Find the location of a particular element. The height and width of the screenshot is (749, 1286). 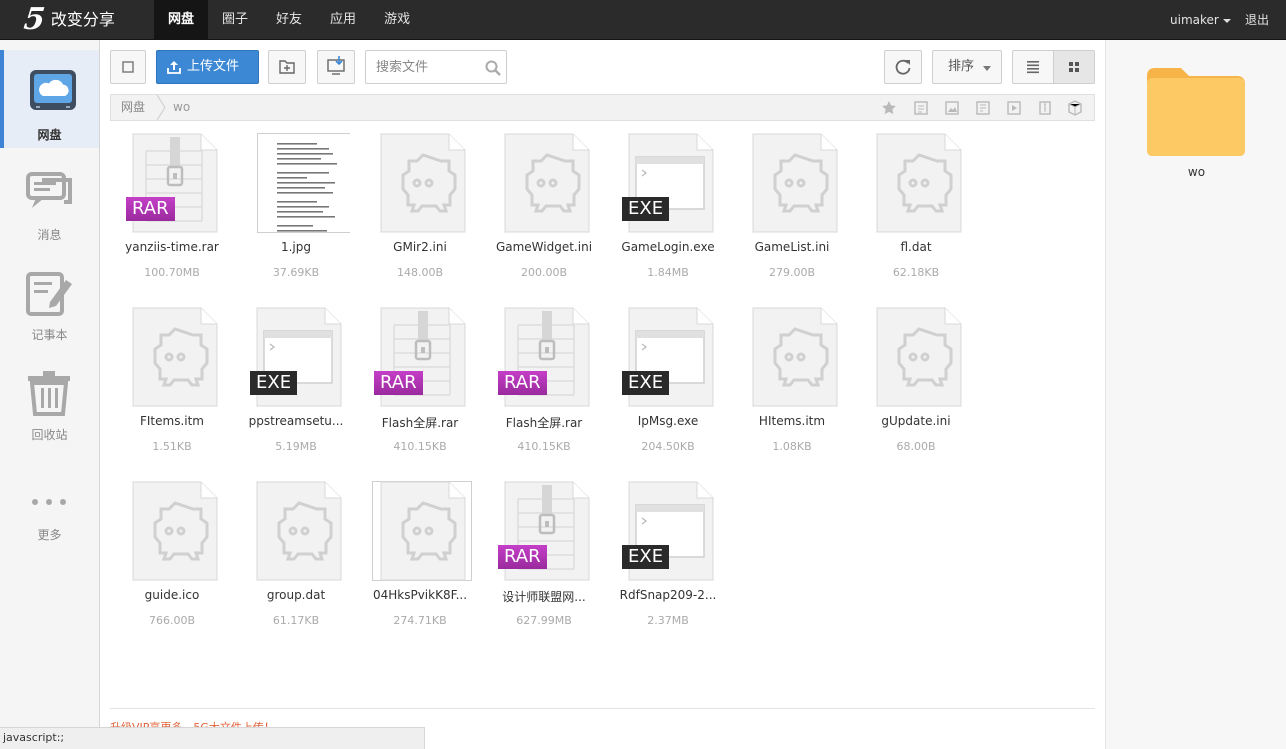

sidebar-item-label: 记事本 is located at coordinates (49, 335).